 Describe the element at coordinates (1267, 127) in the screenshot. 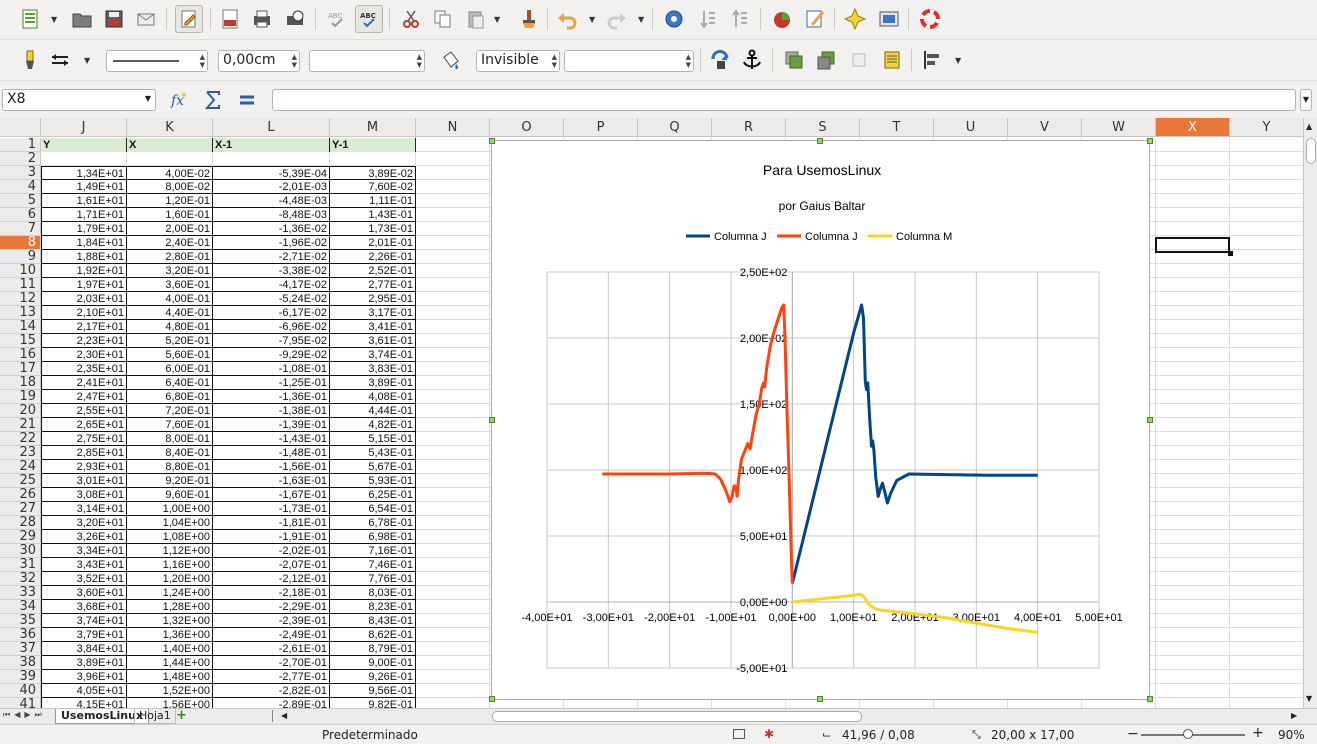

I see `column-header-y: Y` at that location.